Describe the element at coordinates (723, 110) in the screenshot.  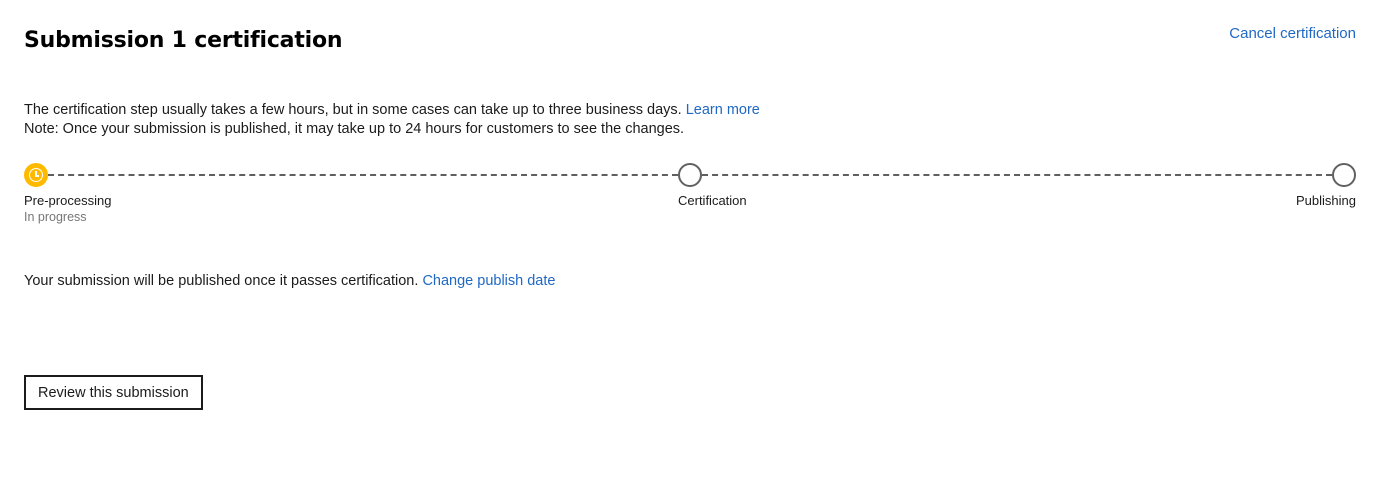
I see `learn-more-link: Learn more` at that location.